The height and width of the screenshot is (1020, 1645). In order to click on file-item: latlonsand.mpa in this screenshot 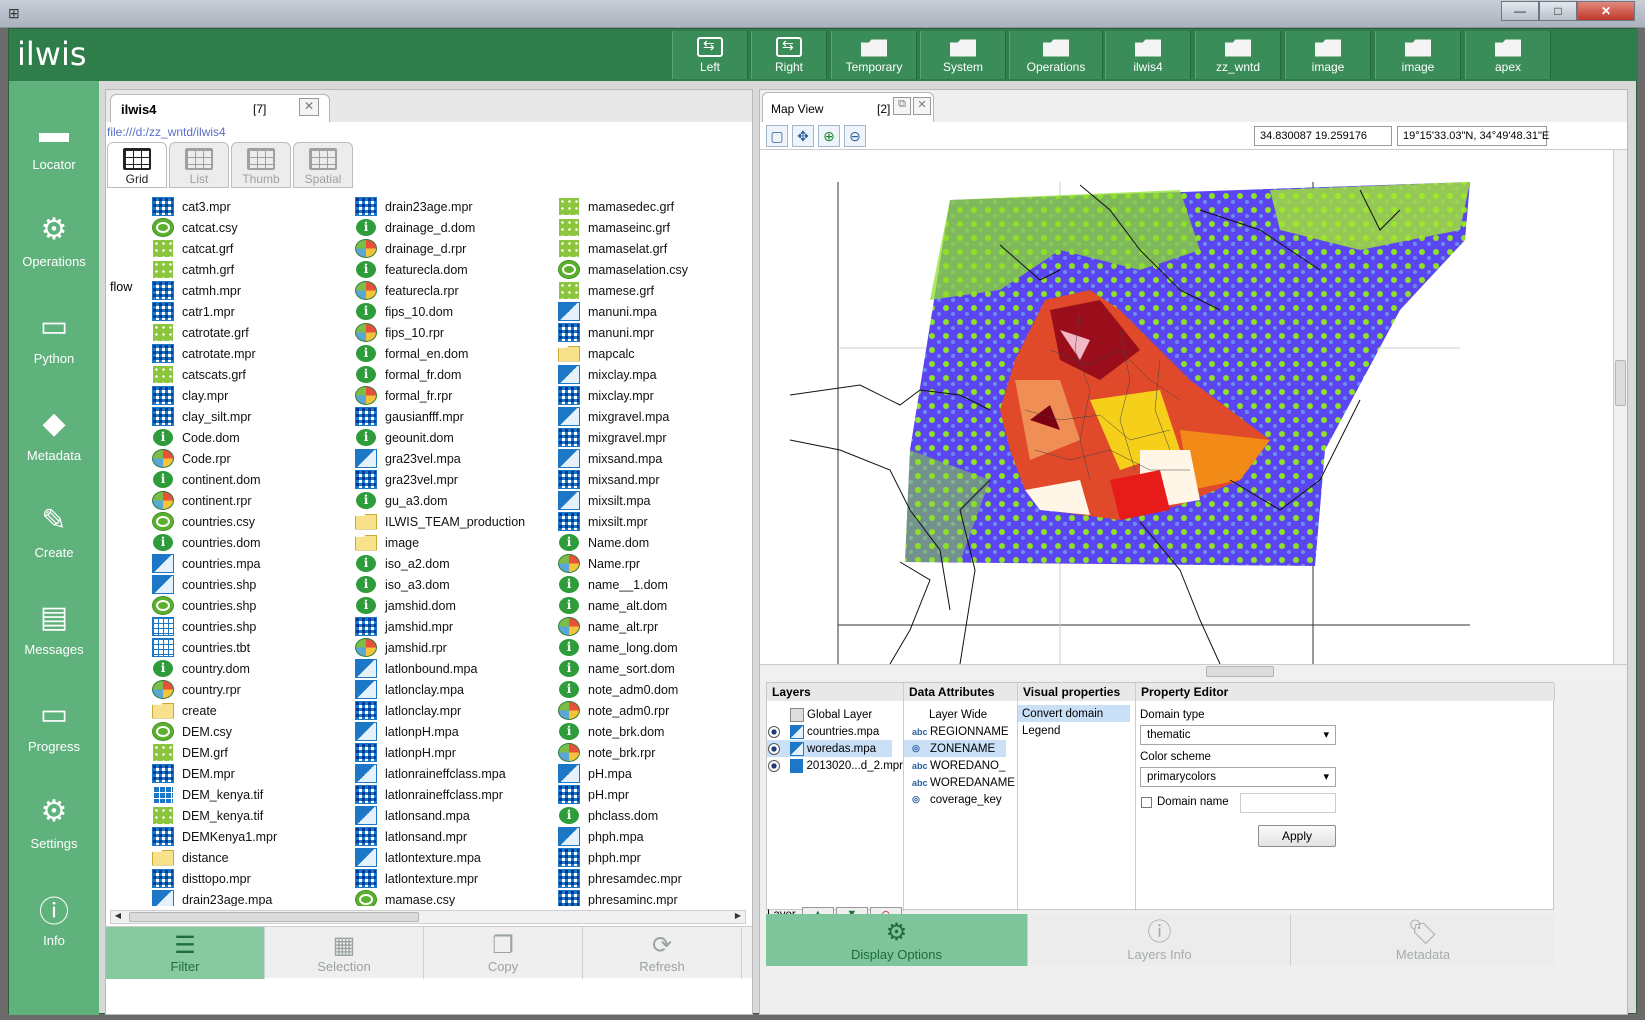, I will do `click(440, 815)`.